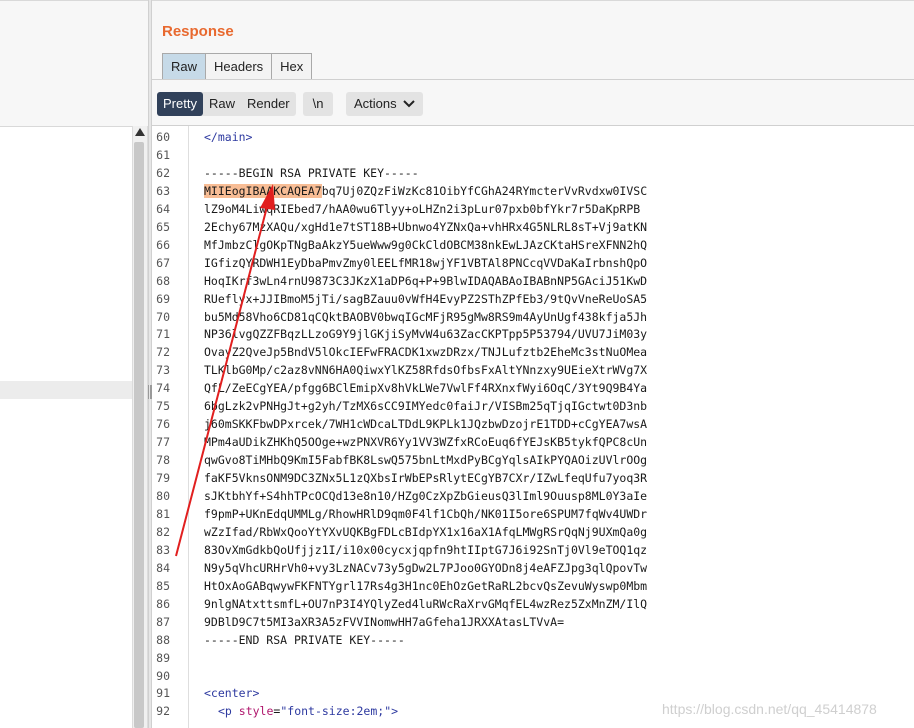  What do you see at coordinates (139, 435) in the screenshot?
I see `scrollbar-thumb` at bounding box center [139, 435].